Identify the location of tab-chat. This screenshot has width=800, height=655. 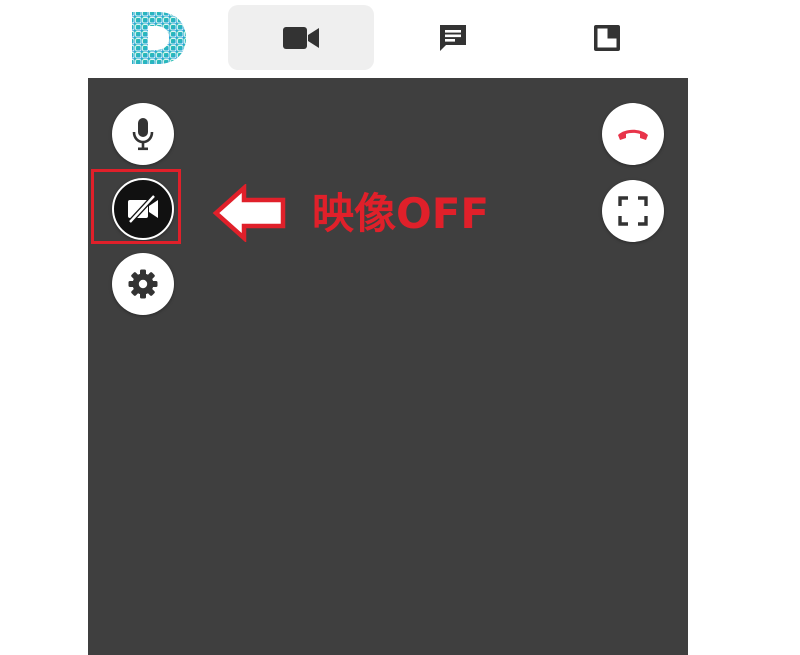
(453, 37).